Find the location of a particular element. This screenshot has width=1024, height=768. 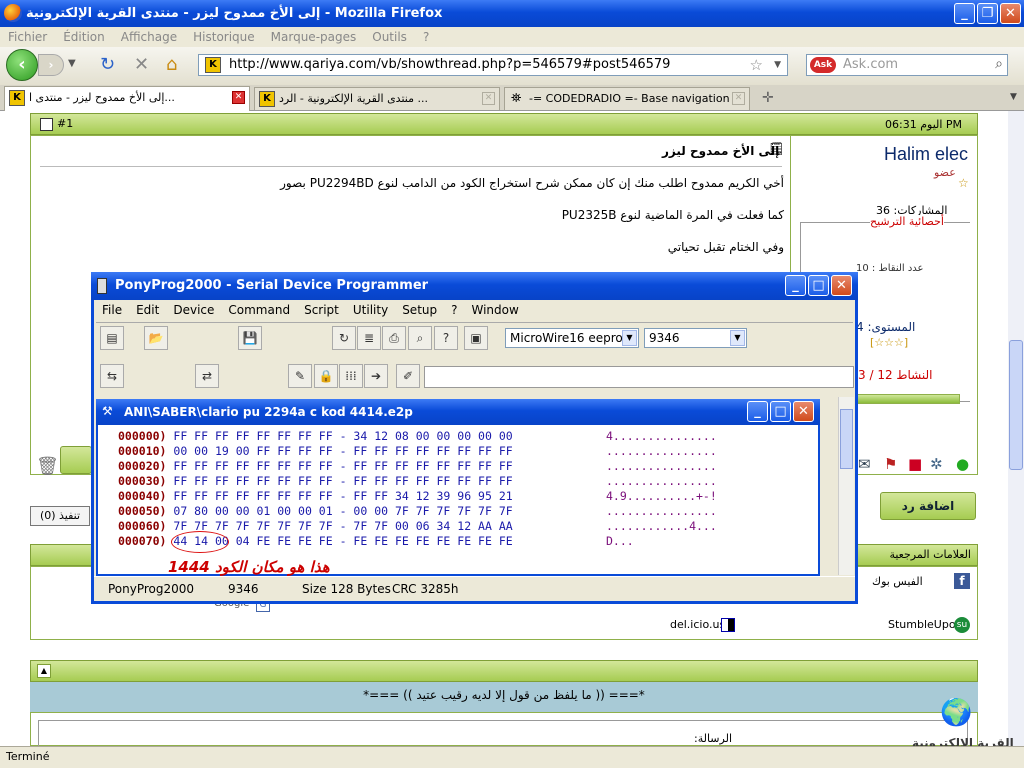

config-bits-icon: ⁞⁞⁞ is located at coordinates (351, 376).